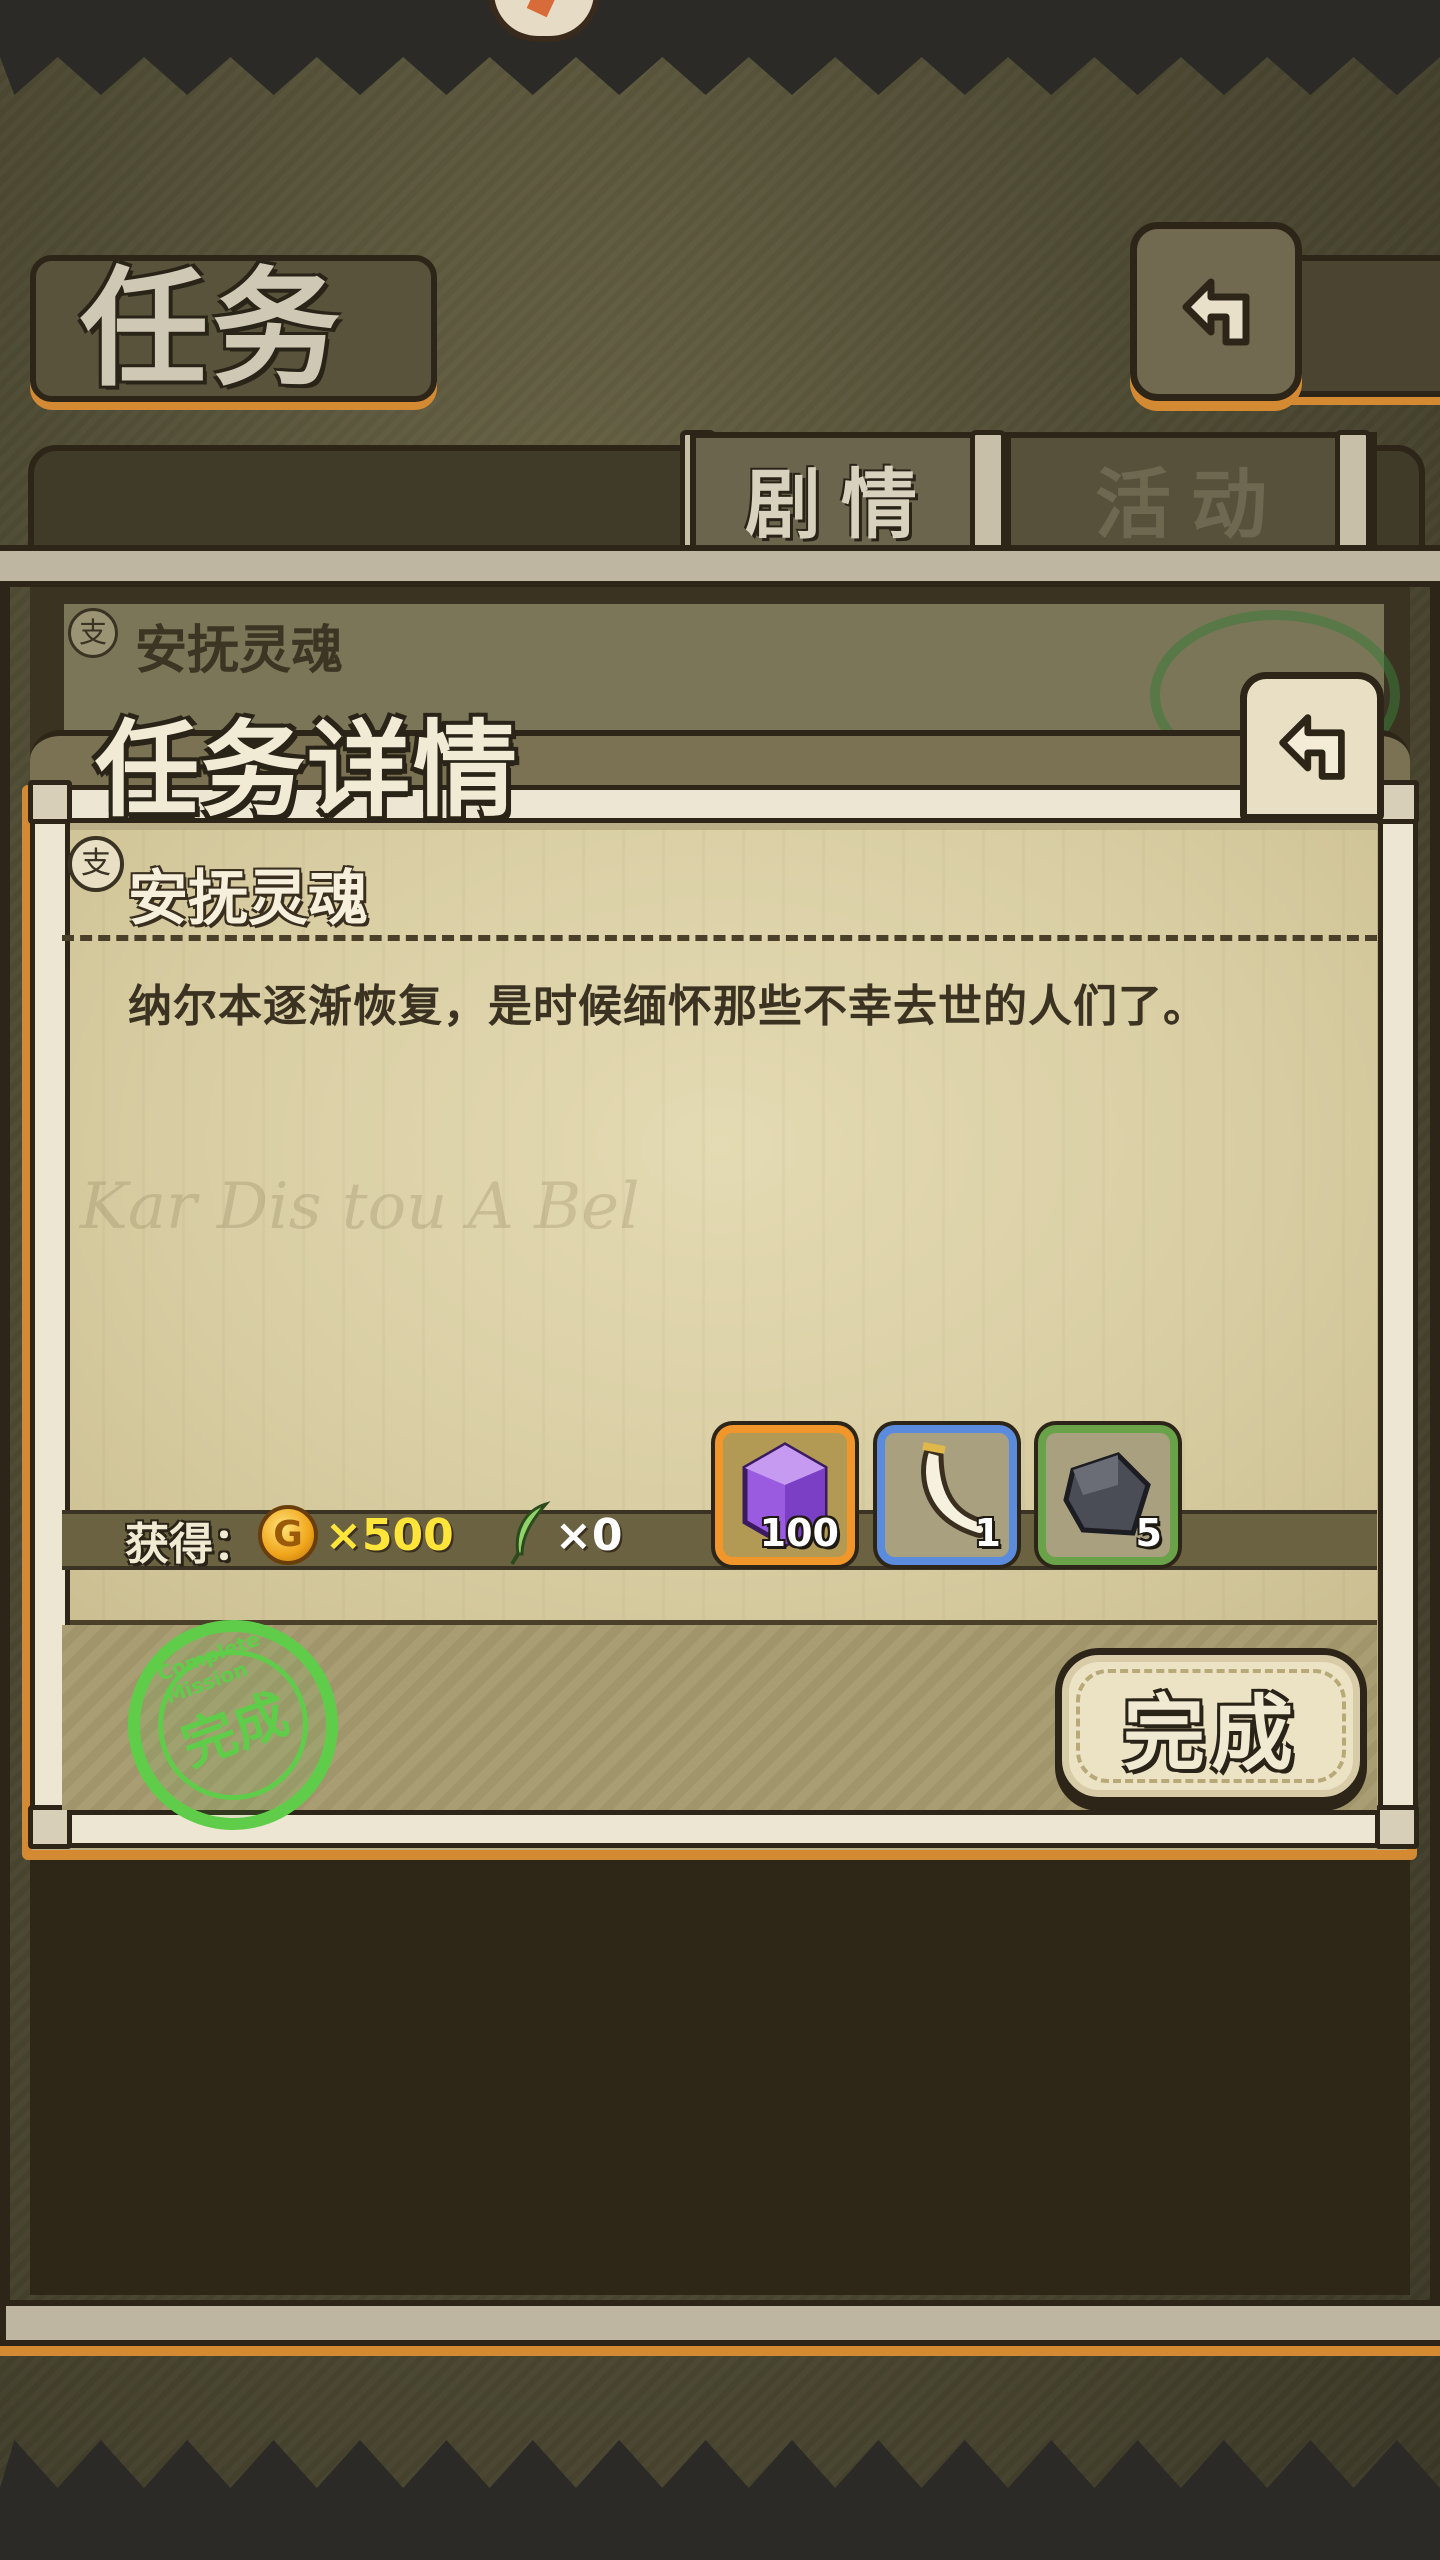 Image resolution: width=1440 pixels, height=2560 pixels. I want to click on reward-item-horn: 1, so click(947, 1495).